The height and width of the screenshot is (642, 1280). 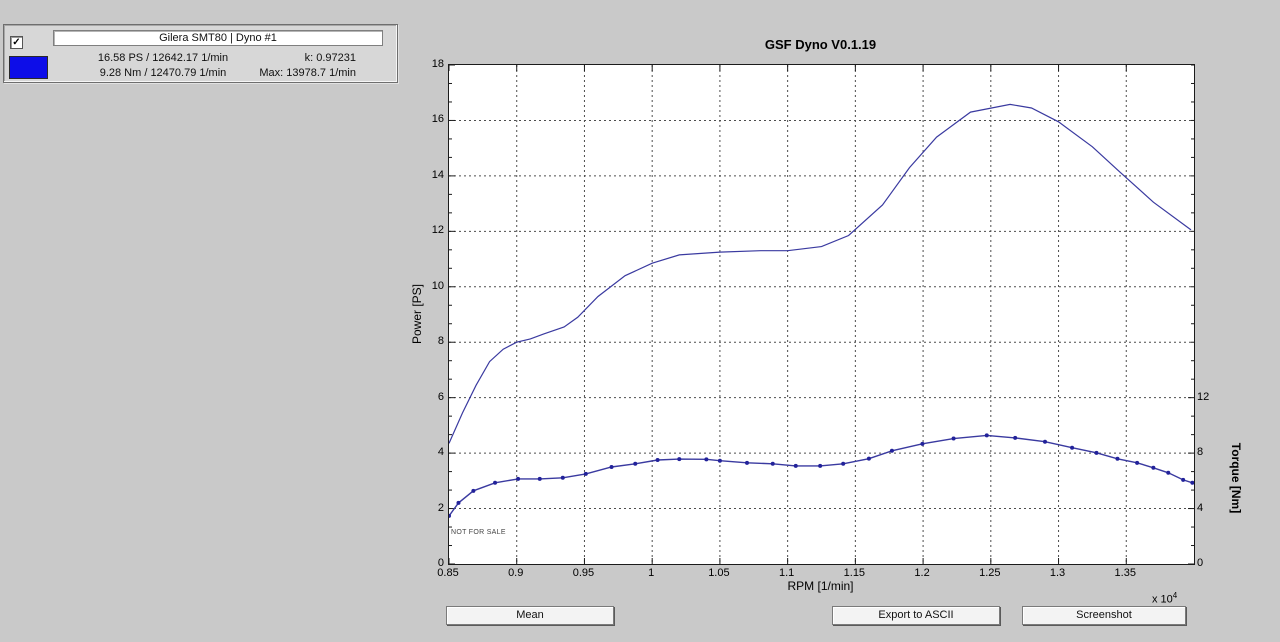 I want to click on x-tick-label: 1.35, so click(x=1125, y=573).